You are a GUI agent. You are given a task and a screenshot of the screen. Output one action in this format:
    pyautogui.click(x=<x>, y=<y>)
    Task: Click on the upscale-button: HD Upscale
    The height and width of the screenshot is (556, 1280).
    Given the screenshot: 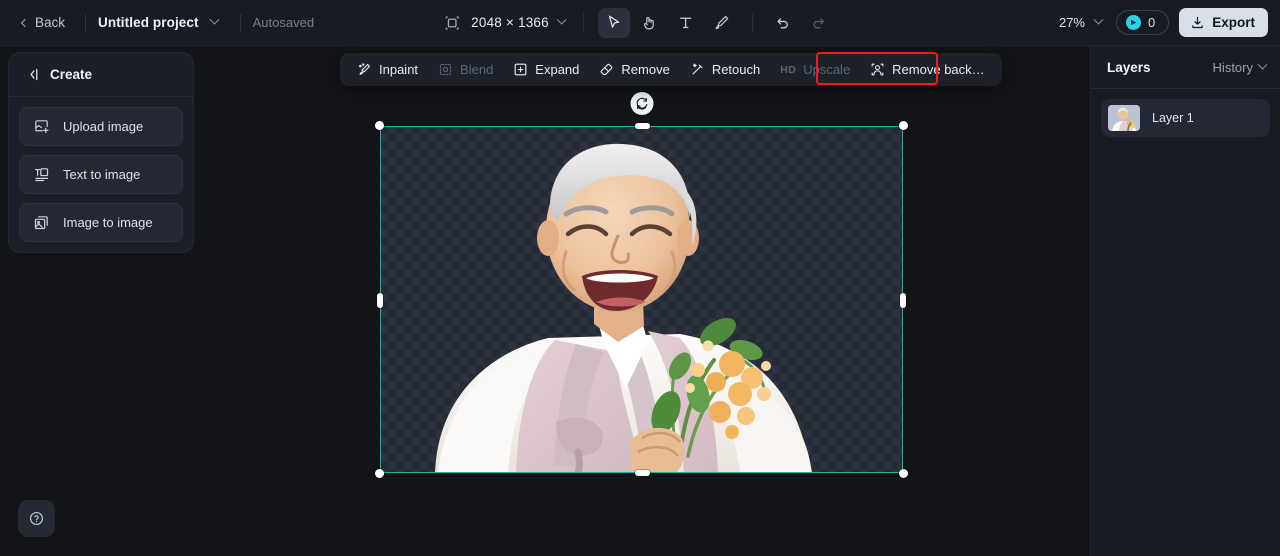 What is the action you would take?
    pyautogui.click(x=815, y=69)
    